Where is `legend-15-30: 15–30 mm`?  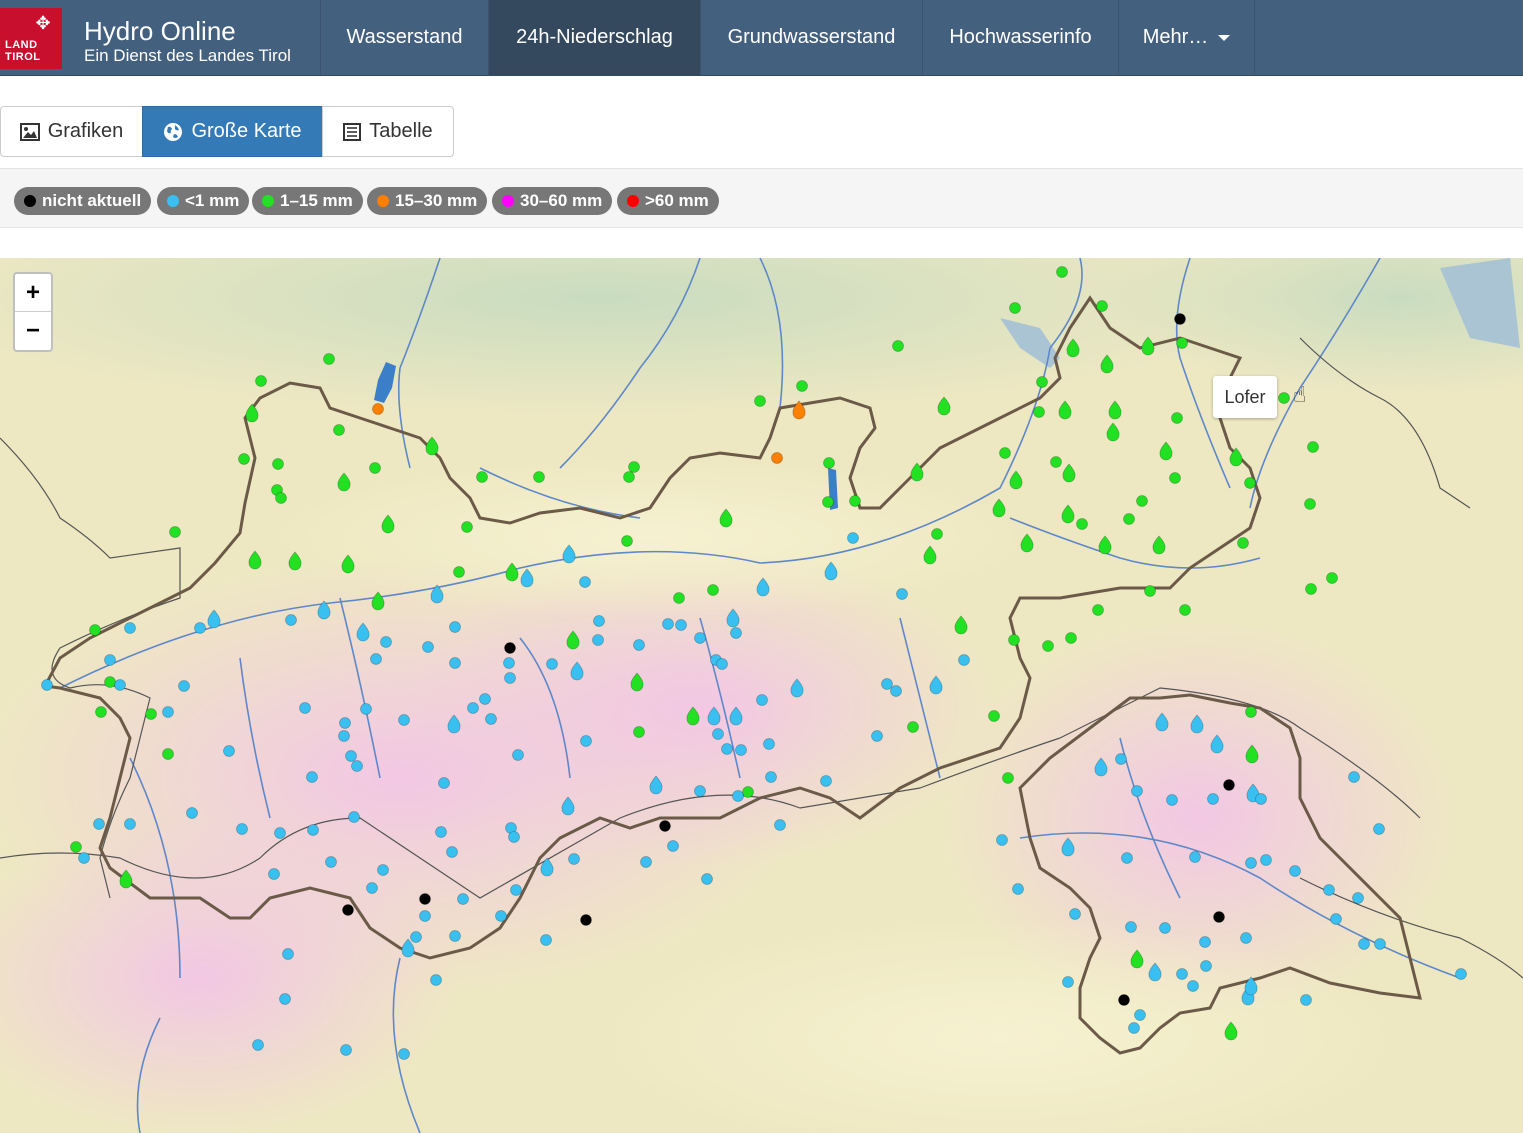
legend-15-30: 15–30 mm is located at coordinates (427, 201).